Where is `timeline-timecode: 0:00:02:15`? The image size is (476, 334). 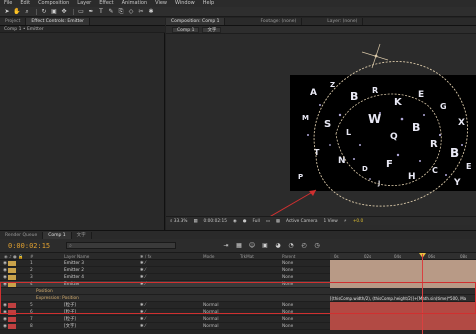 timeline-timecode: 0:00:02:15 is located at coordinates (29, 246).